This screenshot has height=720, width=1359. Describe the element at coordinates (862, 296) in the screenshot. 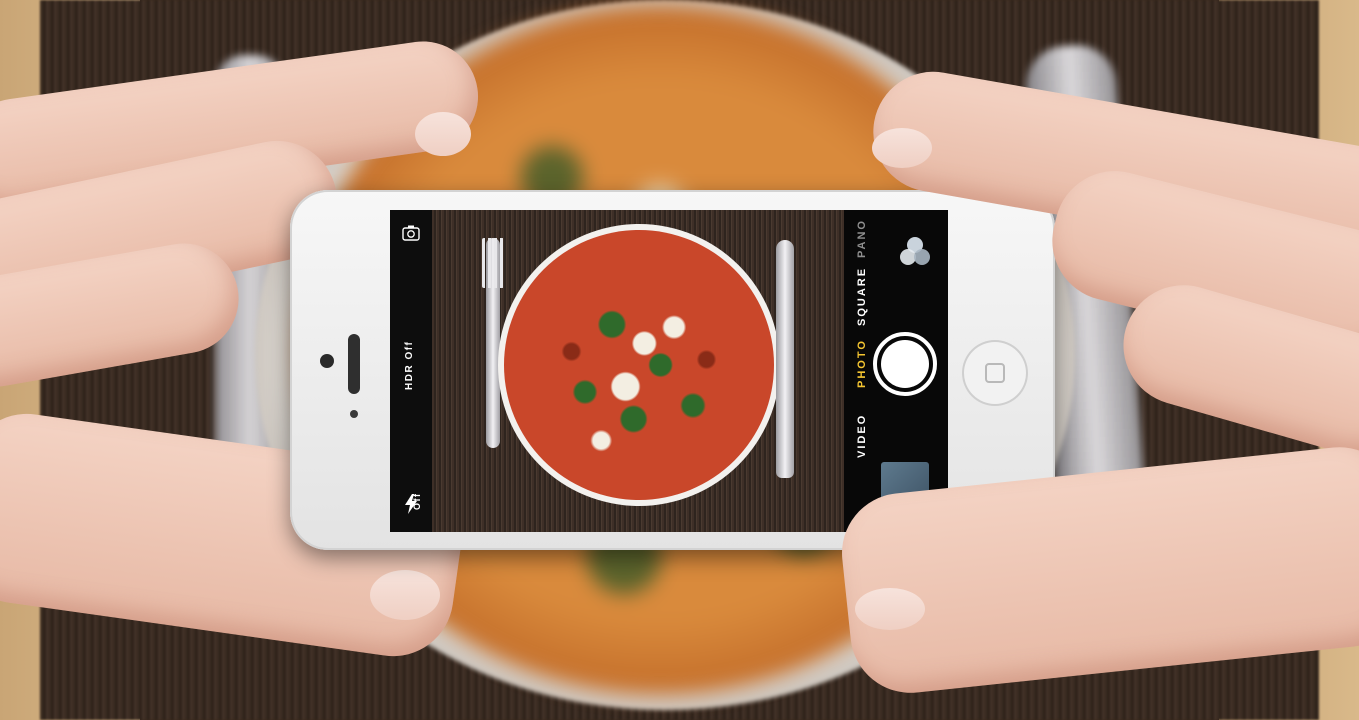

I see `mode-square: SQUARE` at that location.